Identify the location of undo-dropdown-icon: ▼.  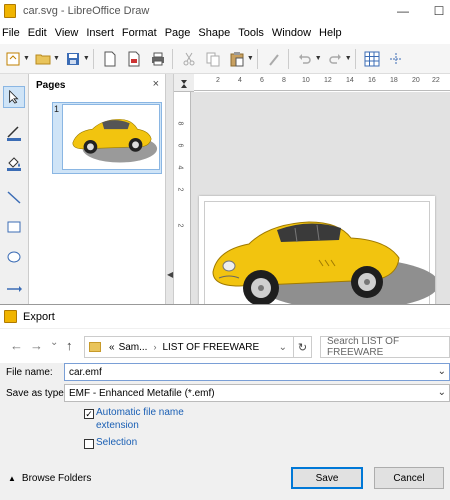
(318, 58).